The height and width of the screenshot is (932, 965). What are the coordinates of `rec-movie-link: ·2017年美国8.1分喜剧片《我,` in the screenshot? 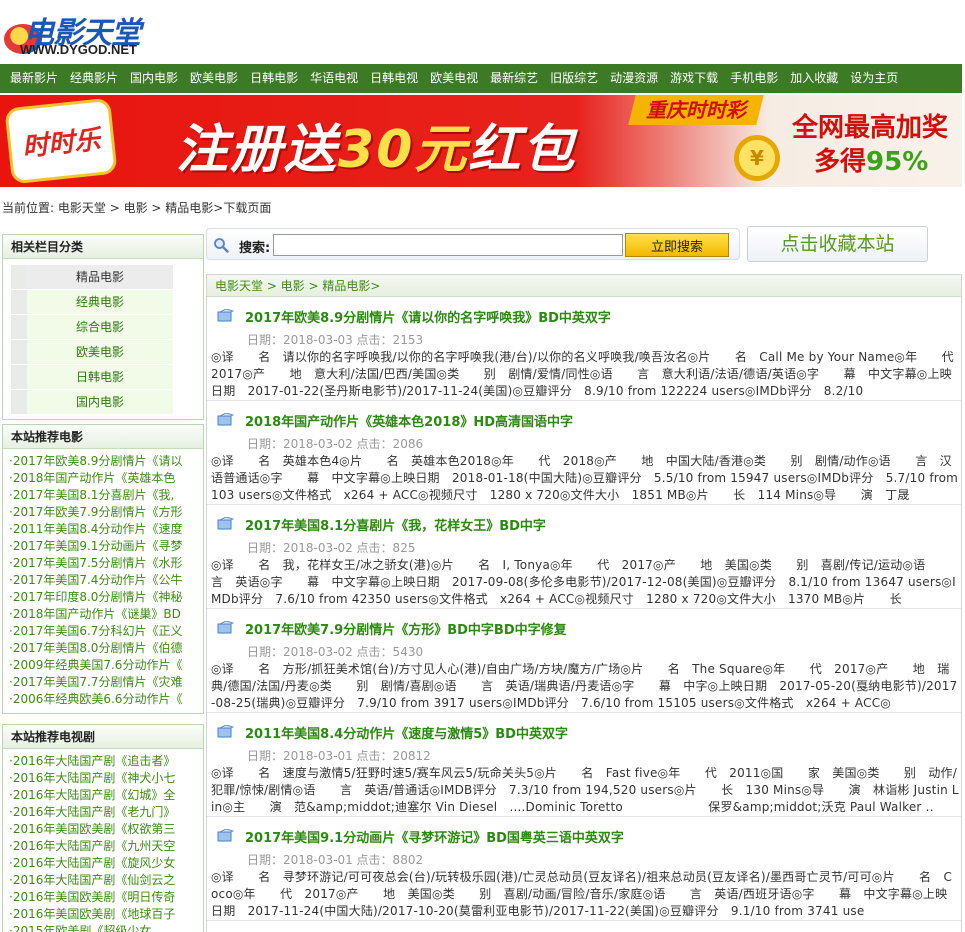 It's located at (91, 495).